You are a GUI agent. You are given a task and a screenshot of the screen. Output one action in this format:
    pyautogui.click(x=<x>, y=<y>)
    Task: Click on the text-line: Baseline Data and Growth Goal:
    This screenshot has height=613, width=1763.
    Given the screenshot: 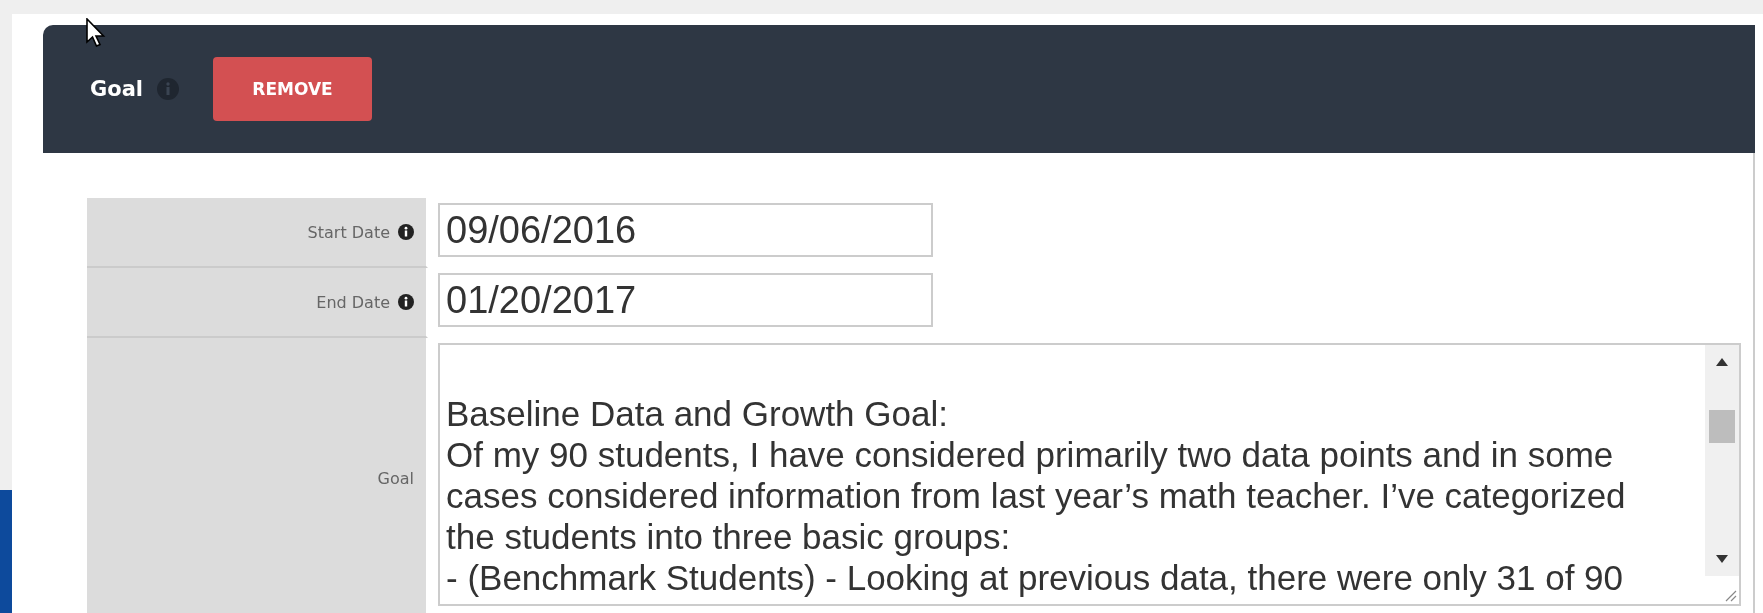 What is the action you would take?
    pyautogui.click(x=697, y=413)
    